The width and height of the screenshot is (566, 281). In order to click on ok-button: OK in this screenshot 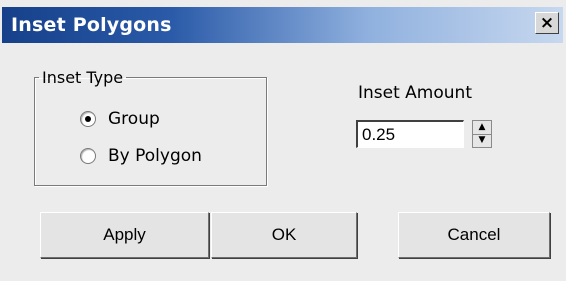, I will do `click(284, 235)`.